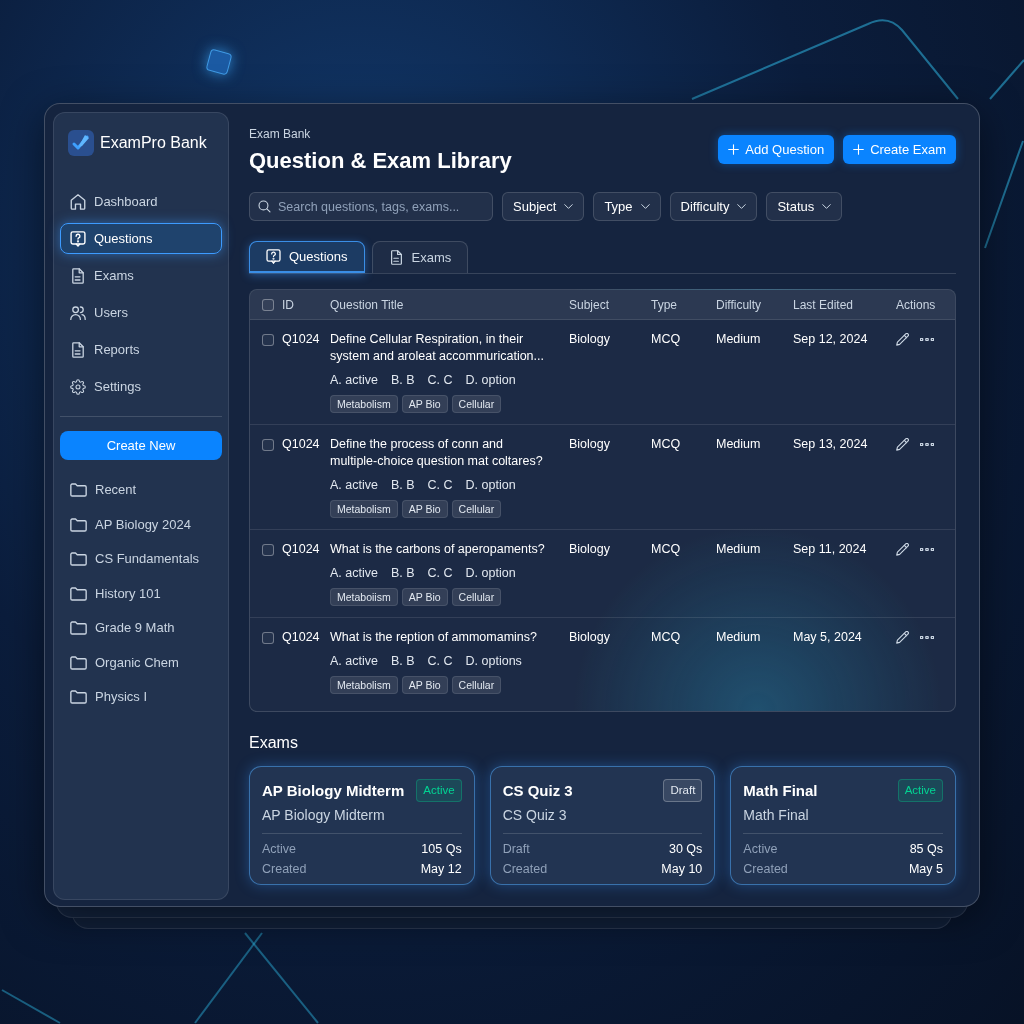 This screenshot has height=1024, width=1024. What do you see at coordinates (141, 349) in the screenshot?
I see `nav-item: Reports` at bounding box center [141, 349].